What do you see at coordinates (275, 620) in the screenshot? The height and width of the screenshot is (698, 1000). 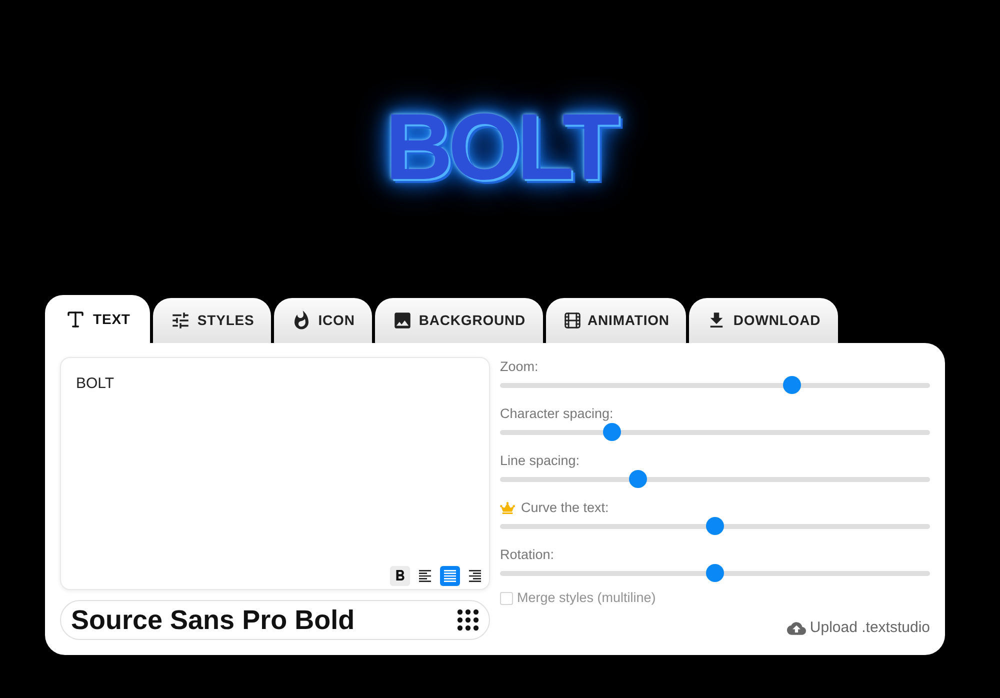 I see `font-select-button: Source Sans Pro Bold` at bounding box center [275, 620].